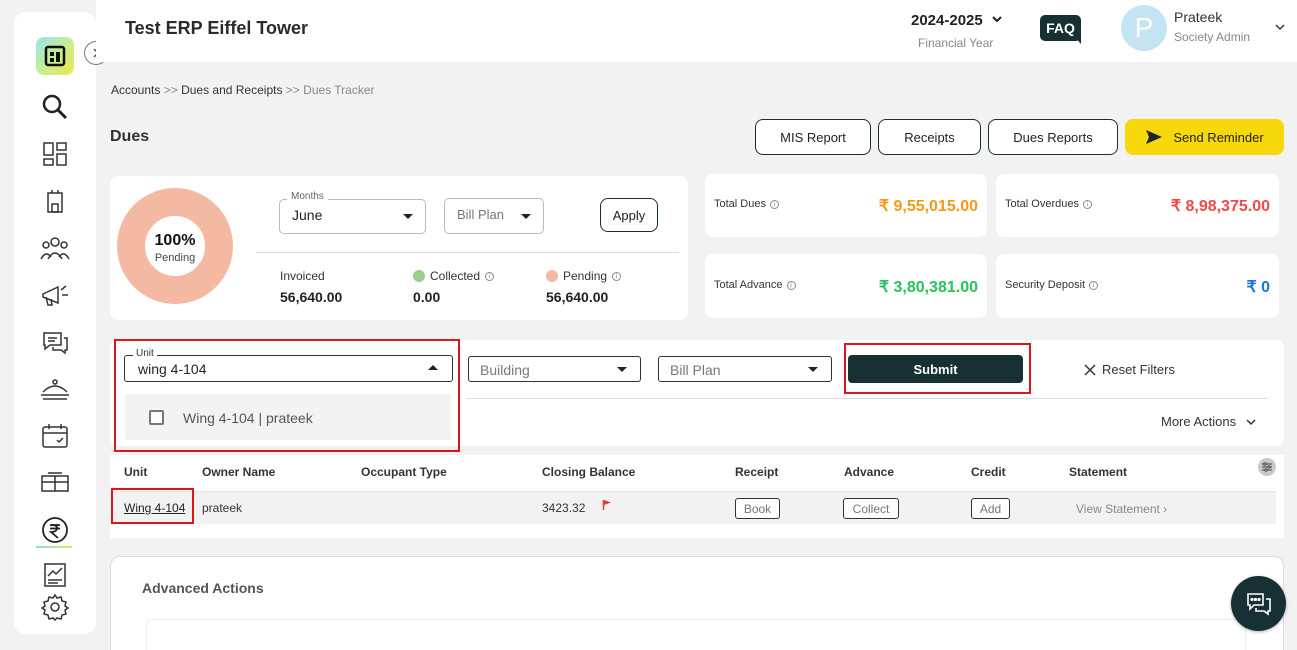 The image size is (1297, 650). I want to click on collected-dot-icon, so click(419, 276).